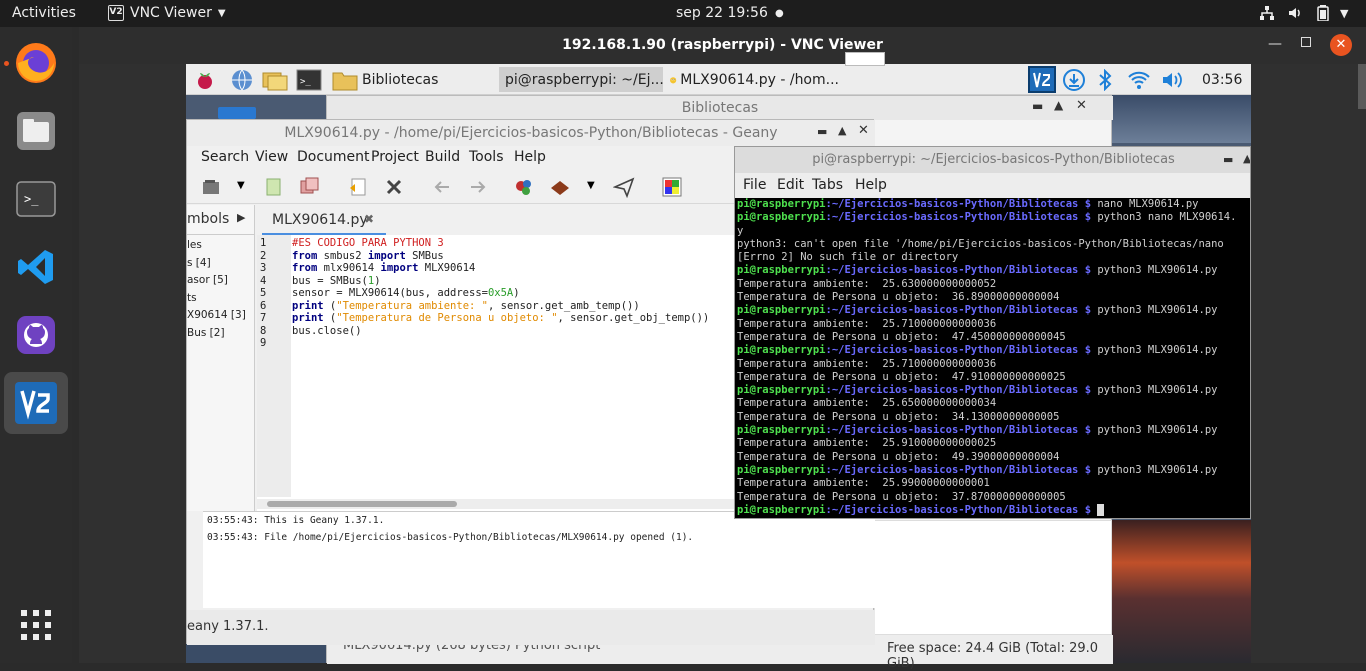  Describe the element at coordinates (216, 246) in the screenshot. I see `symbol-item: les` at that location.